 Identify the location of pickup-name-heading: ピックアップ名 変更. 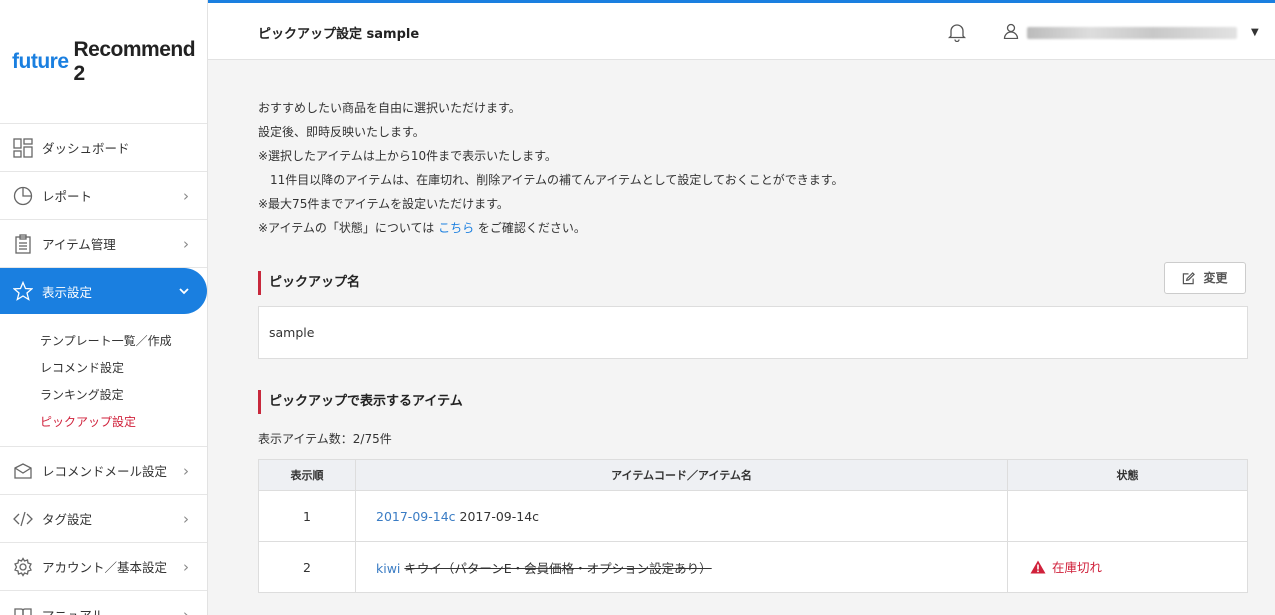
(753, 278).